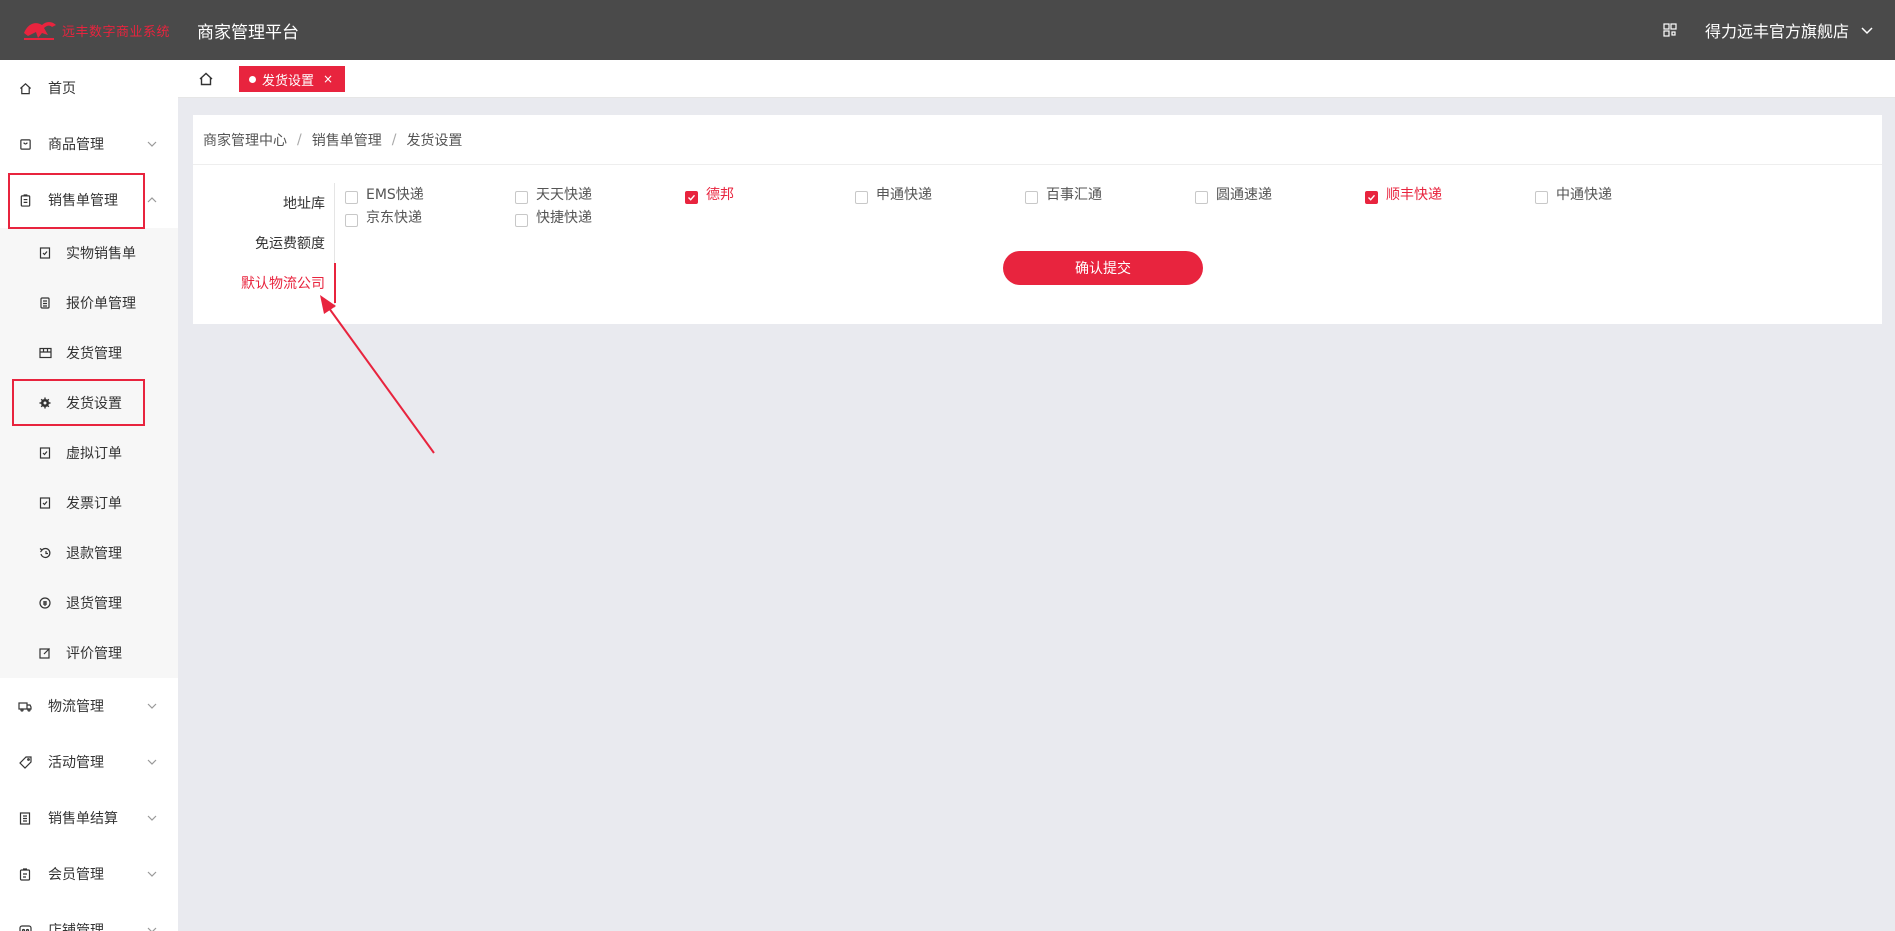  I want to click on refund-icon, so click(45, 553).